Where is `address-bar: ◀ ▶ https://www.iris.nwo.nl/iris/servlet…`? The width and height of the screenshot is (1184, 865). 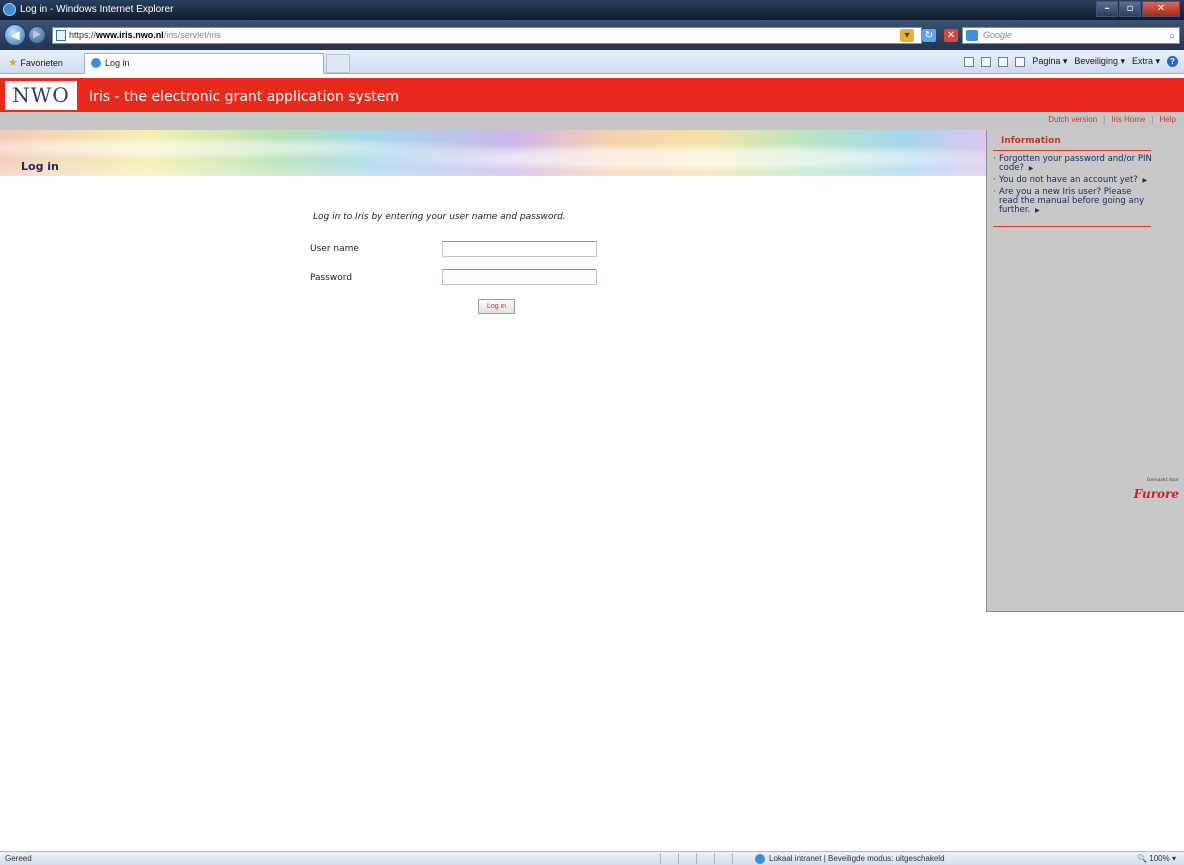
address-bar: ◀ ▶ https://www.iris.nwo.nl/iris/servlet… is located at coordinates (592, 35).